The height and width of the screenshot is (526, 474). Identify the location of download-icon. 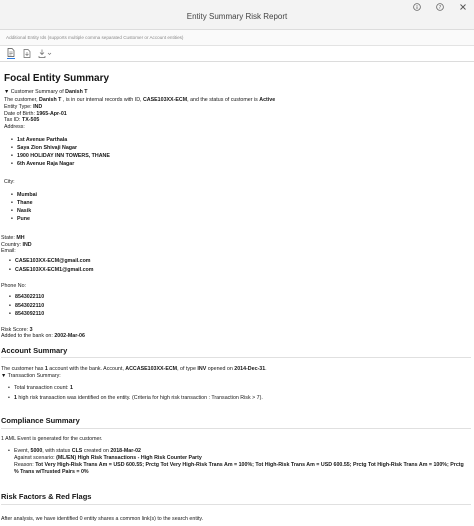
(45, 54).